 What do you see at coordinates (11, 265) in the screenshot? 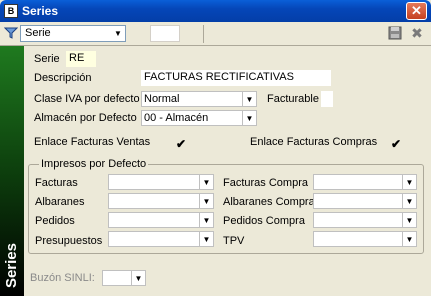
I see `sidebar-label: Series` at bounding box center [11, 265].